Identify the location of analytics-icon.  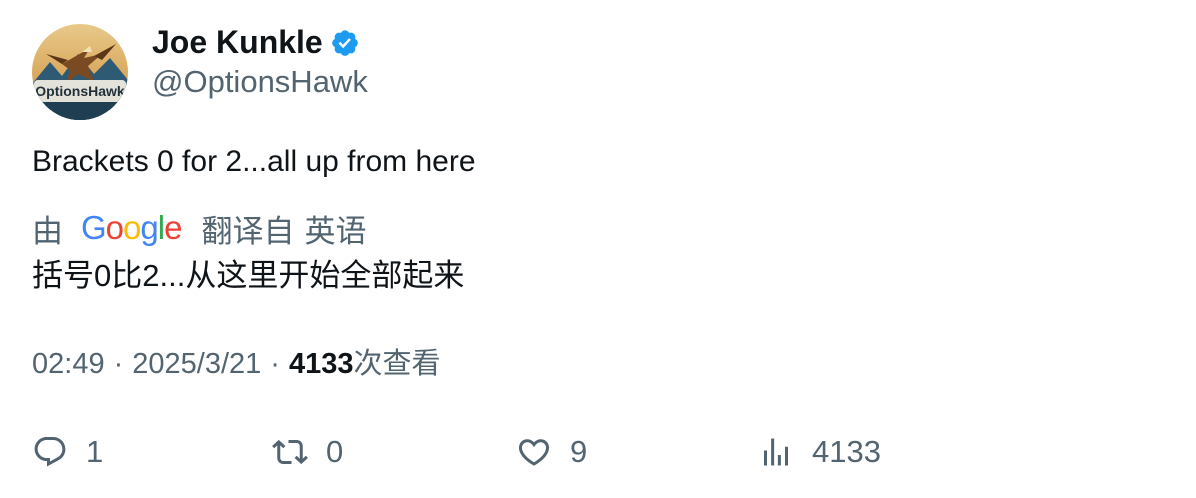
(776, 452).